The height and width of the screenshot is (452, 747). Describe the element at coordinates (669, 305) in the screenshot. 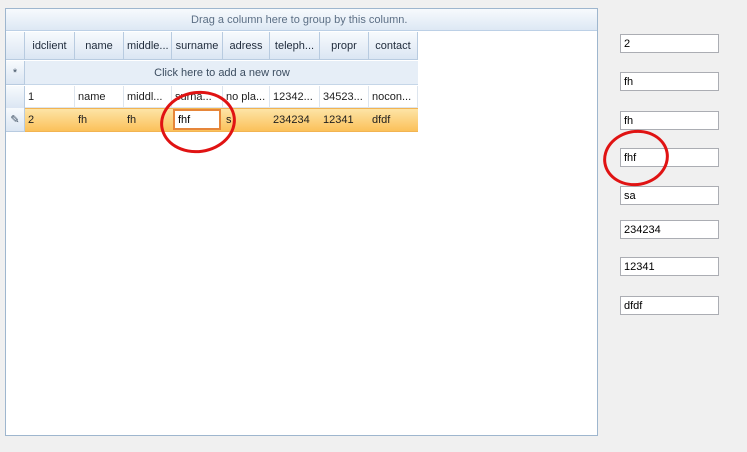

I see `field-contact` at that location.